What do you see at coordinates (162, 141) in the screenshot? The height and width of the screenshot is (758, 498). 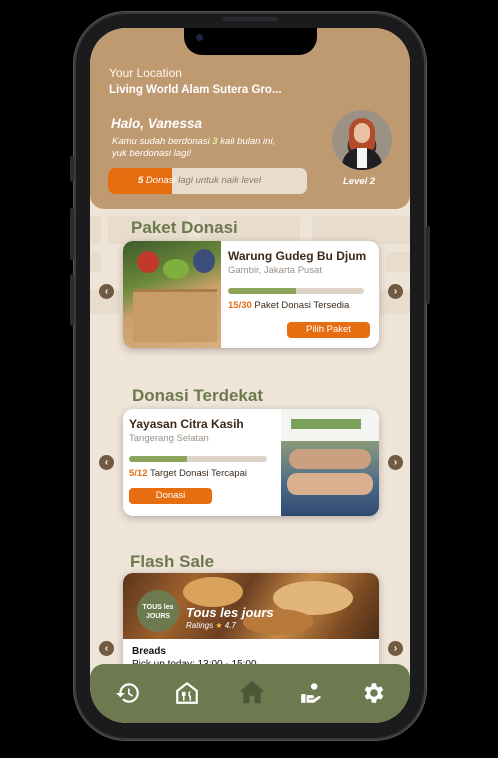 I see `summary-text-a: Kamu sudah berdonasi` at bounding box center [162, 141].